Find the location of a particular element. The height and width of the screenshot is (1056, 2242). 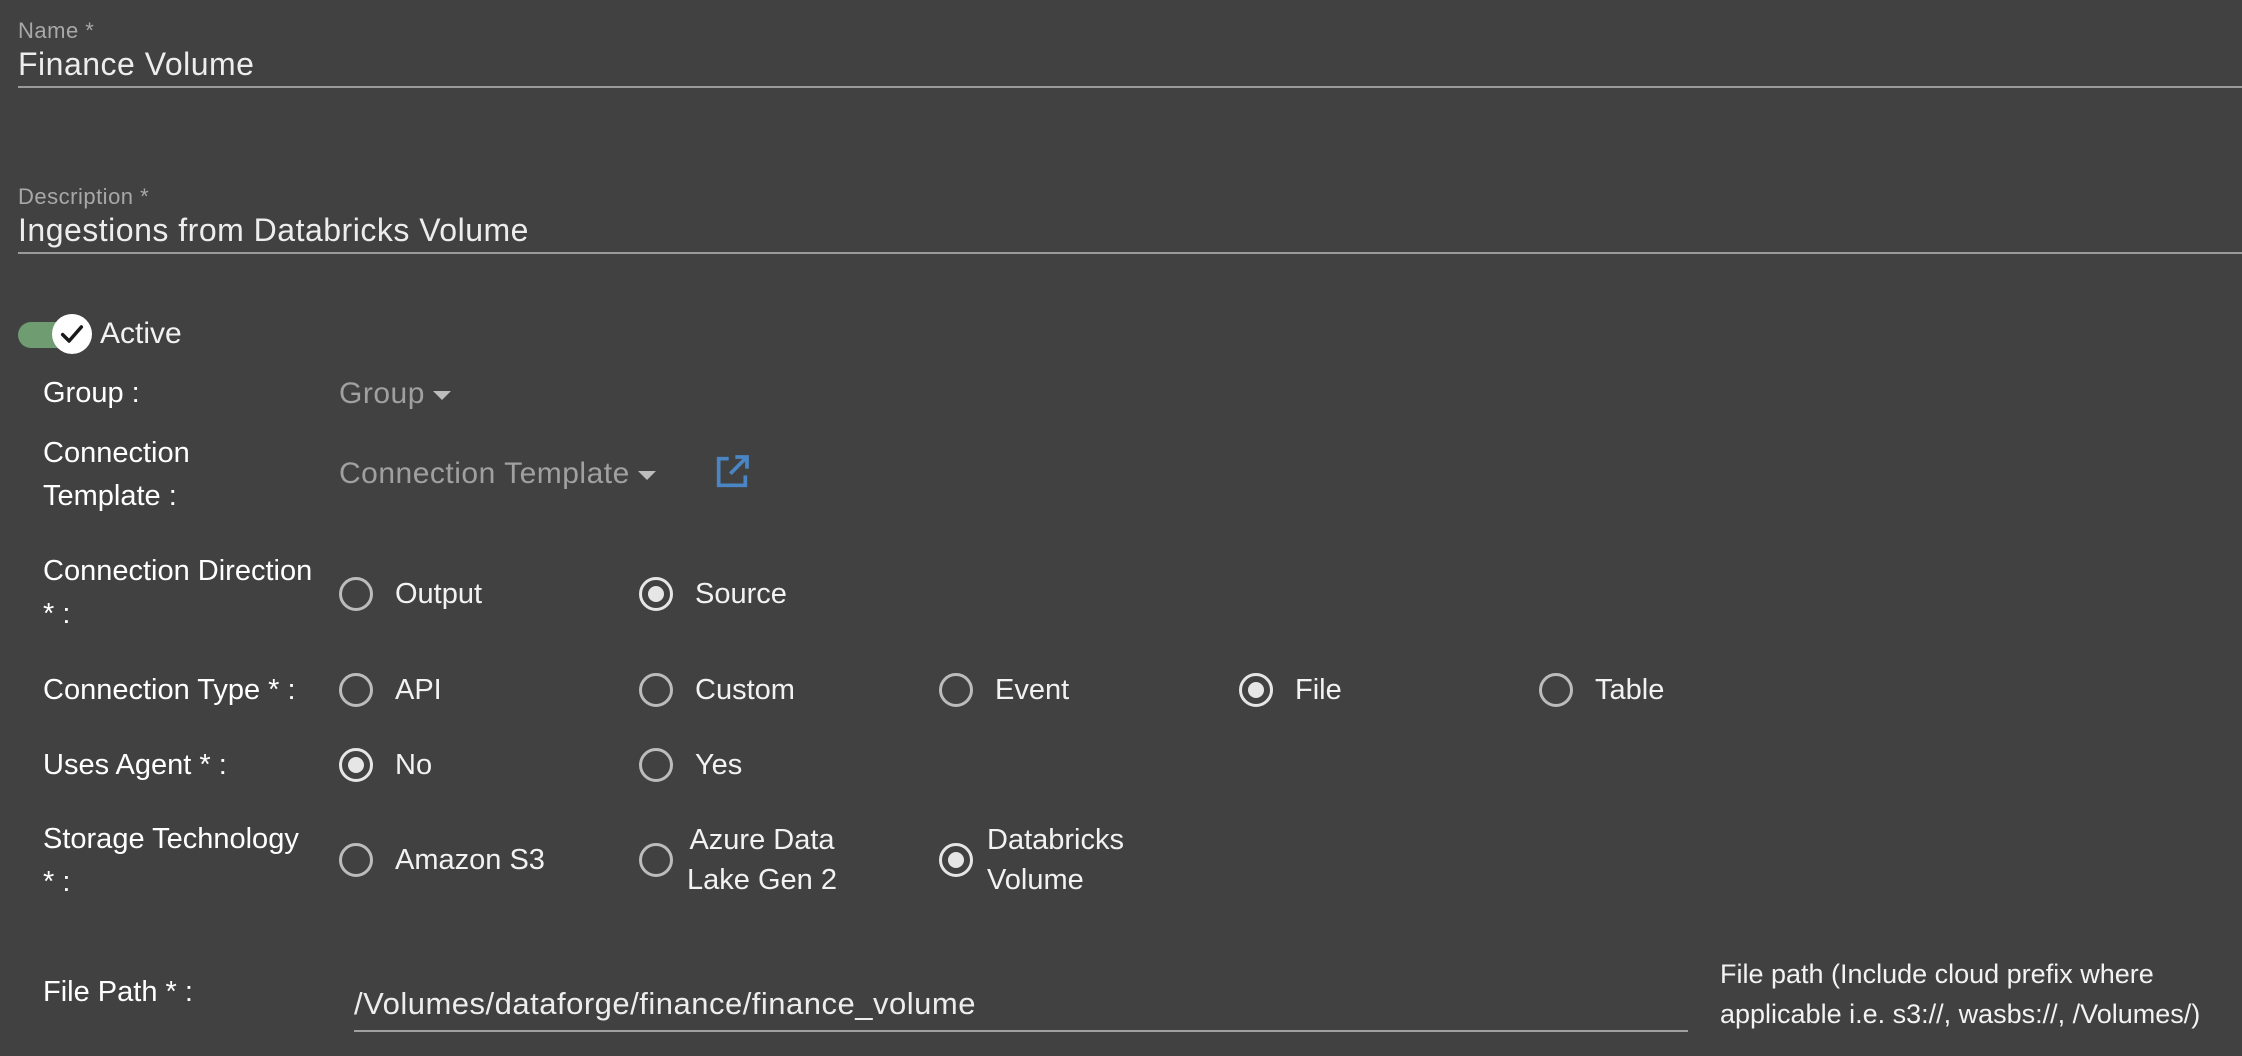

connection-template-label-line1: Connection is located at coordinates (116, 453).